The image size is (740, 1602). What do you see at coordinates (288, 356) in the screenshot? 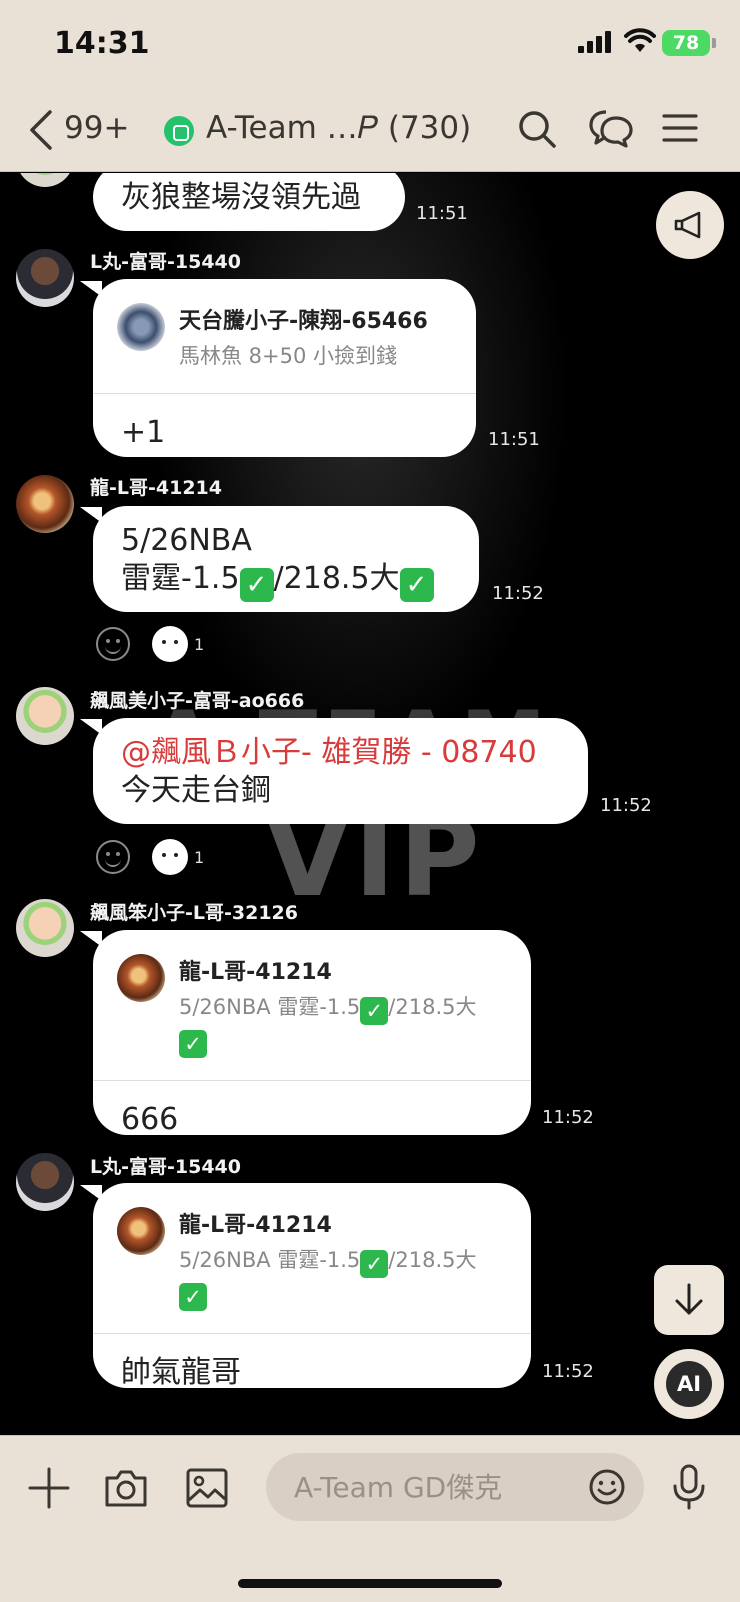
I see `reply-snippet: 馬林魚 8+50 小撿到錢` at bounding box center [288, 356].